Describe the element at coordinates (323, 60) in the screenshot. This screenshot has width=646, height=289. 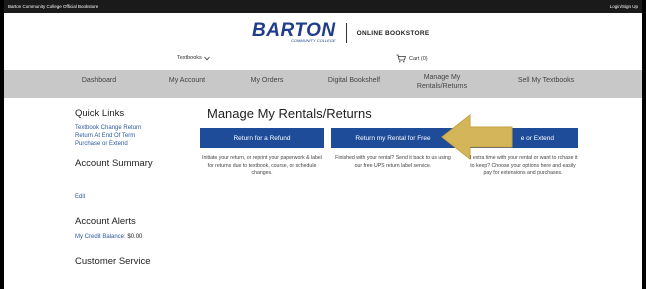
I see `sub-bar: Textbooks Cart (0)` at that location.